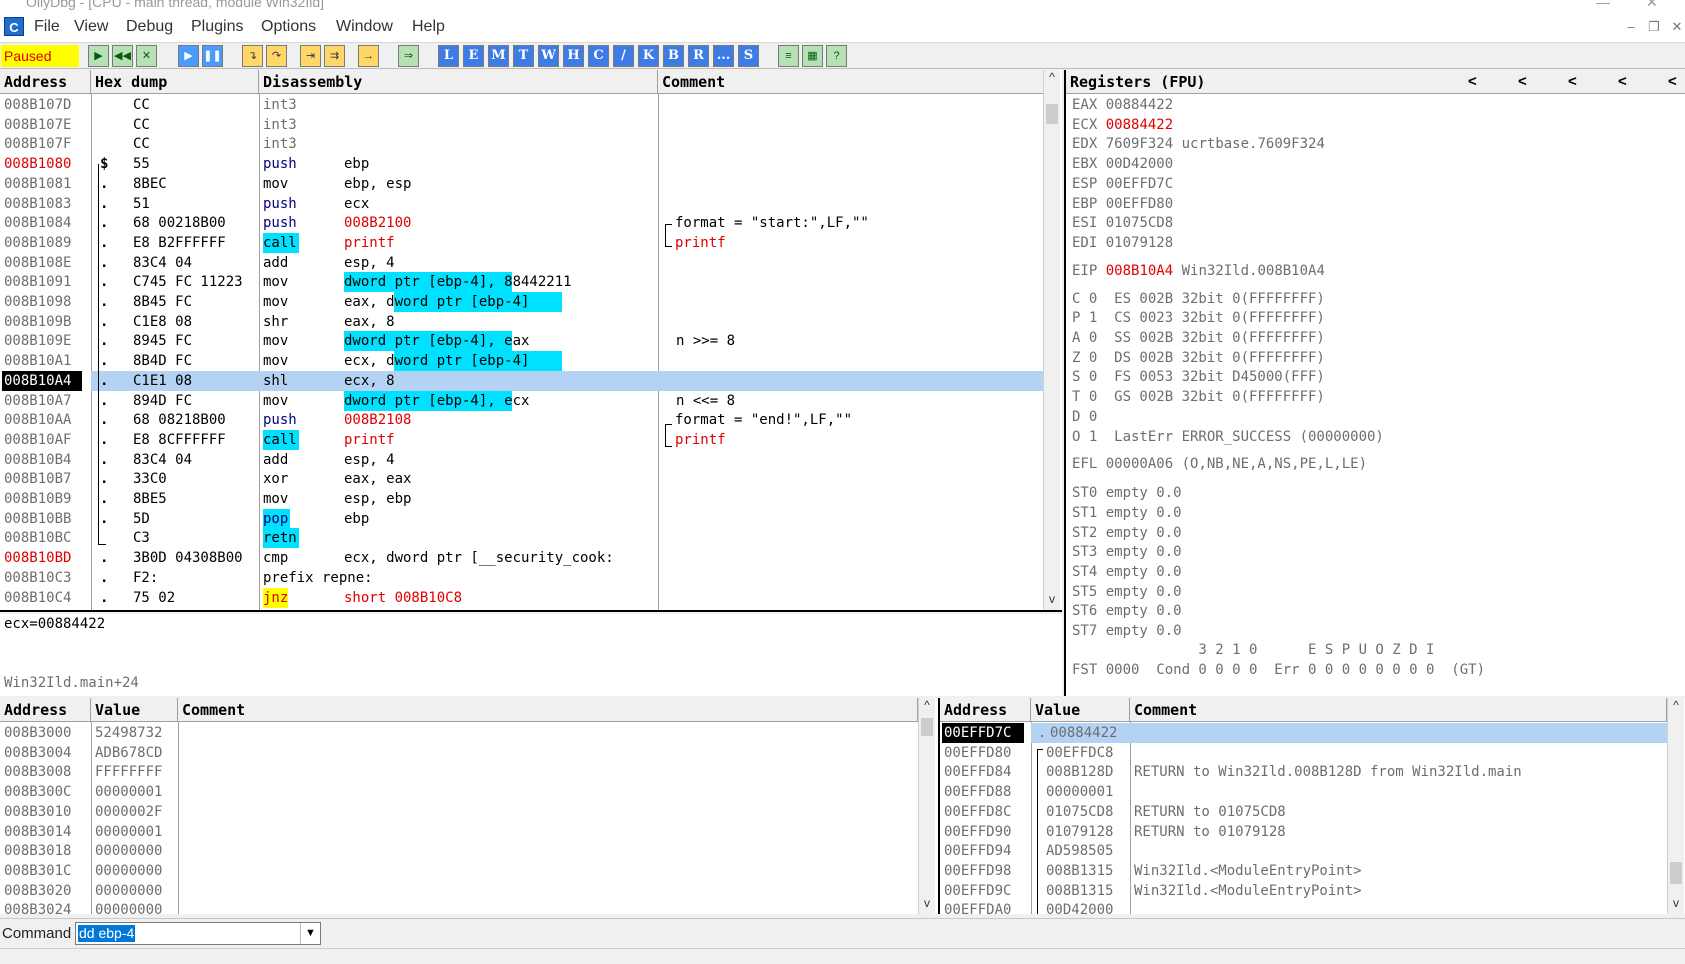 The height and width of the screenshot is (964, 1685). Describe the element at coordinates (188, 56) in the screenshot. I see `run-icon: ▶` at that location.